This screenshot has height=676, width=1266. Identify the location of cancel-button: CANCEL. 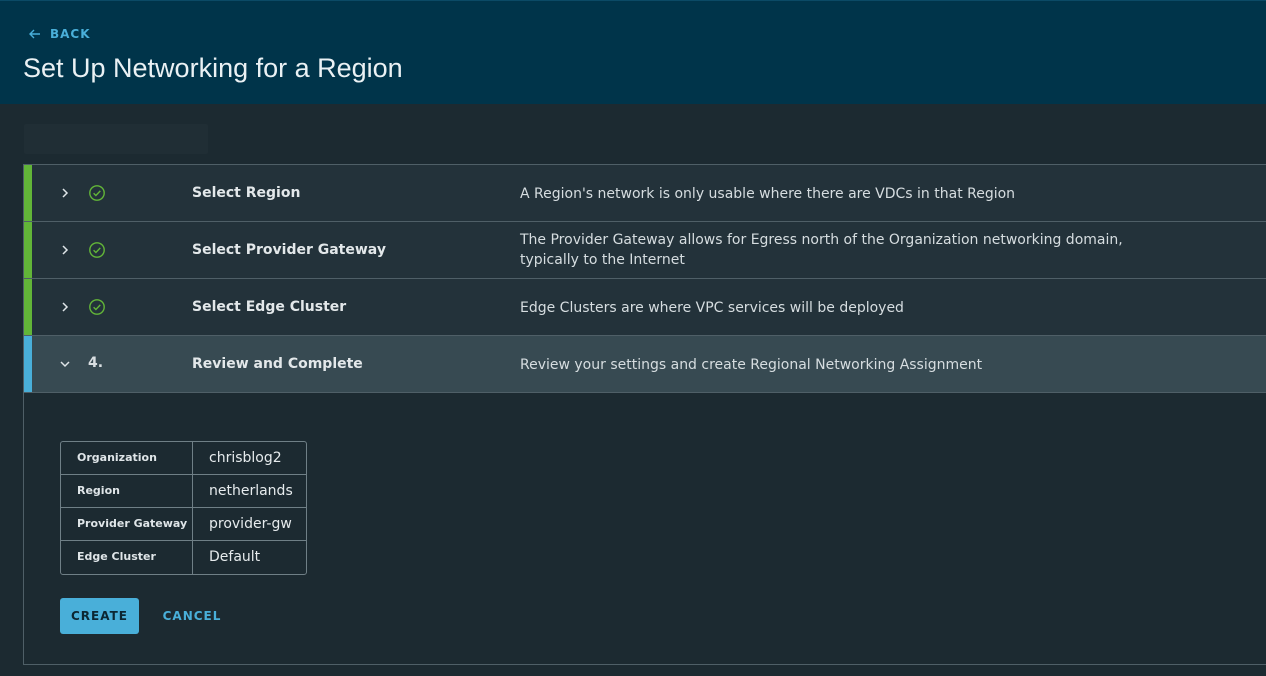
(192, 616).